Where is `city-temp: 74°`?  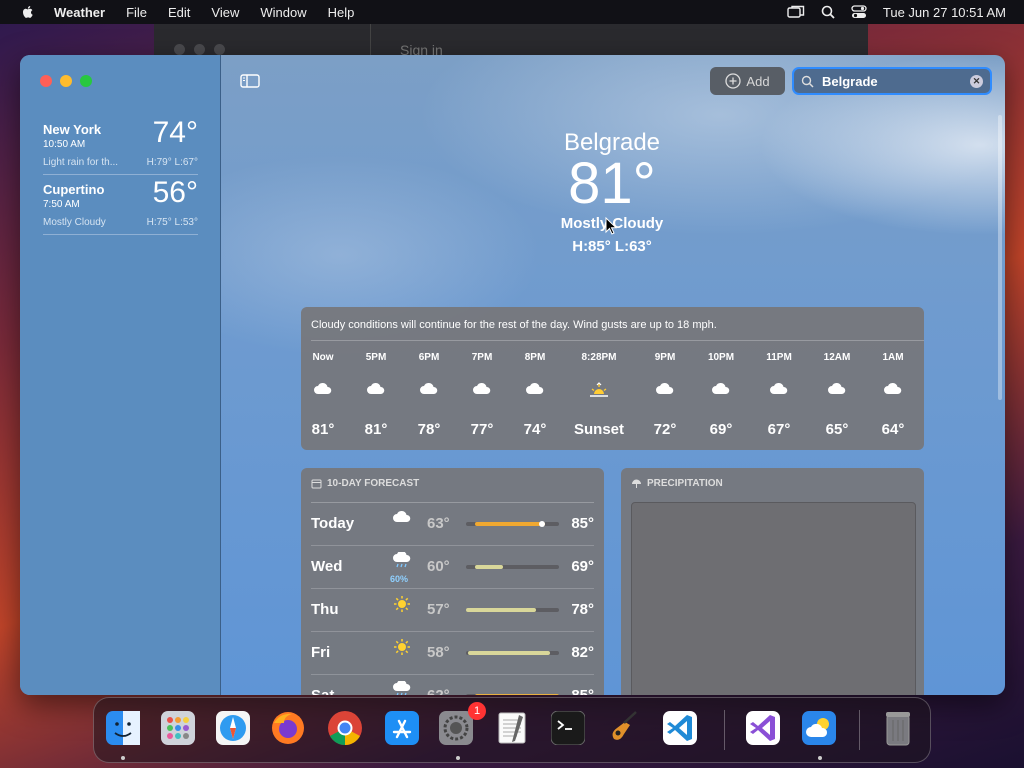
city-temp: 74° is located at coordinates (175, 132).